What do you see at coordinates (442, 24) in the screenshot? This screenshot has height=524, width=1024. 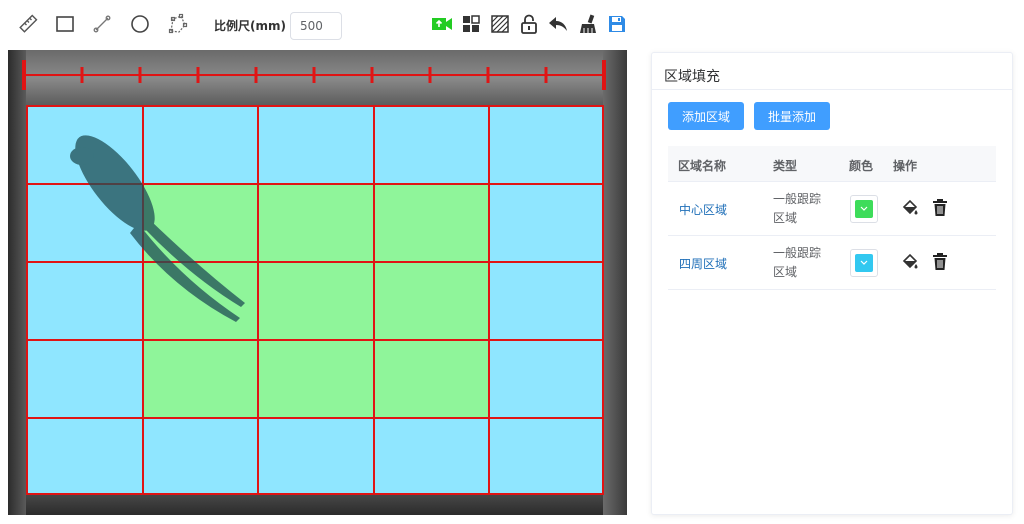 I see `video-upload-icon` at bounding box center [442, 24].